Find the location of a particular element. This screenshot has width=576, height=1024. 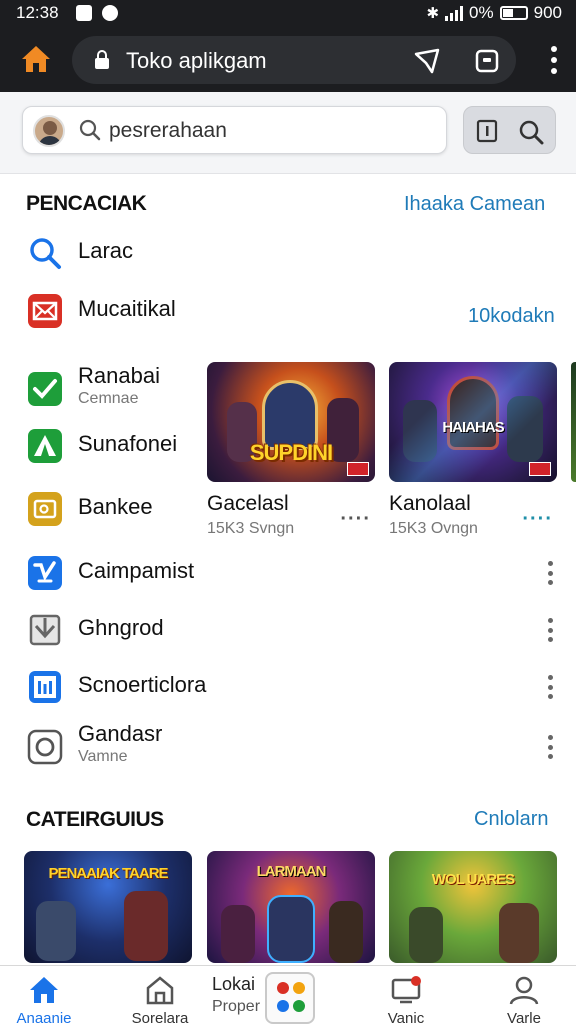

section-title-categories: CATEIRGUIUS is located at coordinates (95, 819).